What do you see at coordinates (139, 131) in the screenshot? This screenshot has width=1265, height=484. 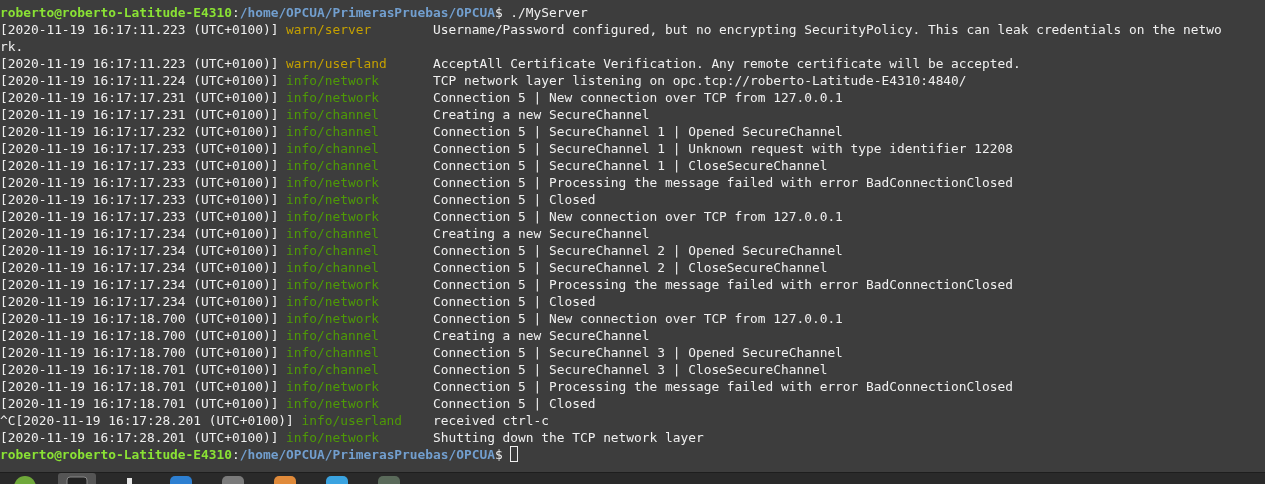 I see `log-timestamp: [2020-11-19 16:17:17.232 (UTC+0100)]` at bounding box center [139, 131].